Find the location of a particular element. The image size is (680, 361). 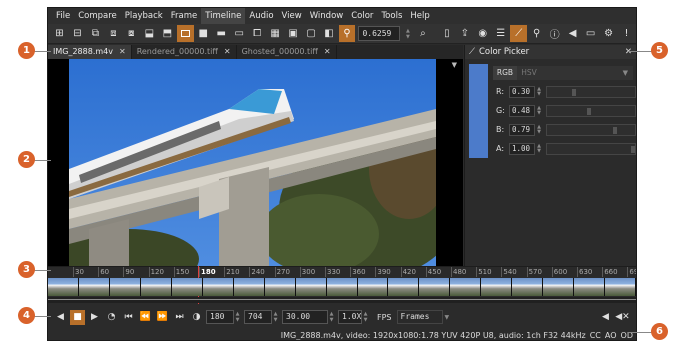

color-adjust-icon: ☰ is located at coordinates (500, 33).